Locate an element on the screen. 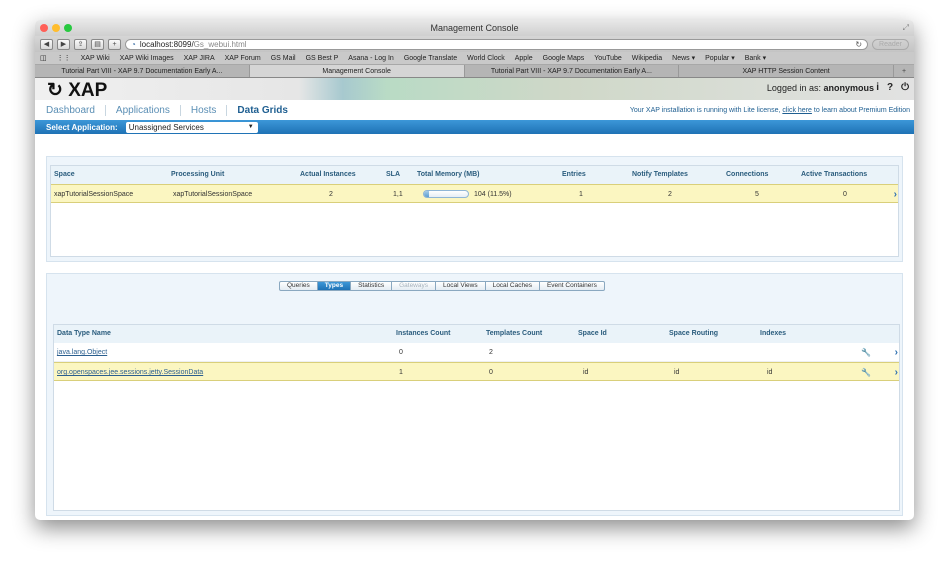 The height and width of the screenshot is (569, 950). tab-gateways: Gateways is located at coordinates (414, 286).